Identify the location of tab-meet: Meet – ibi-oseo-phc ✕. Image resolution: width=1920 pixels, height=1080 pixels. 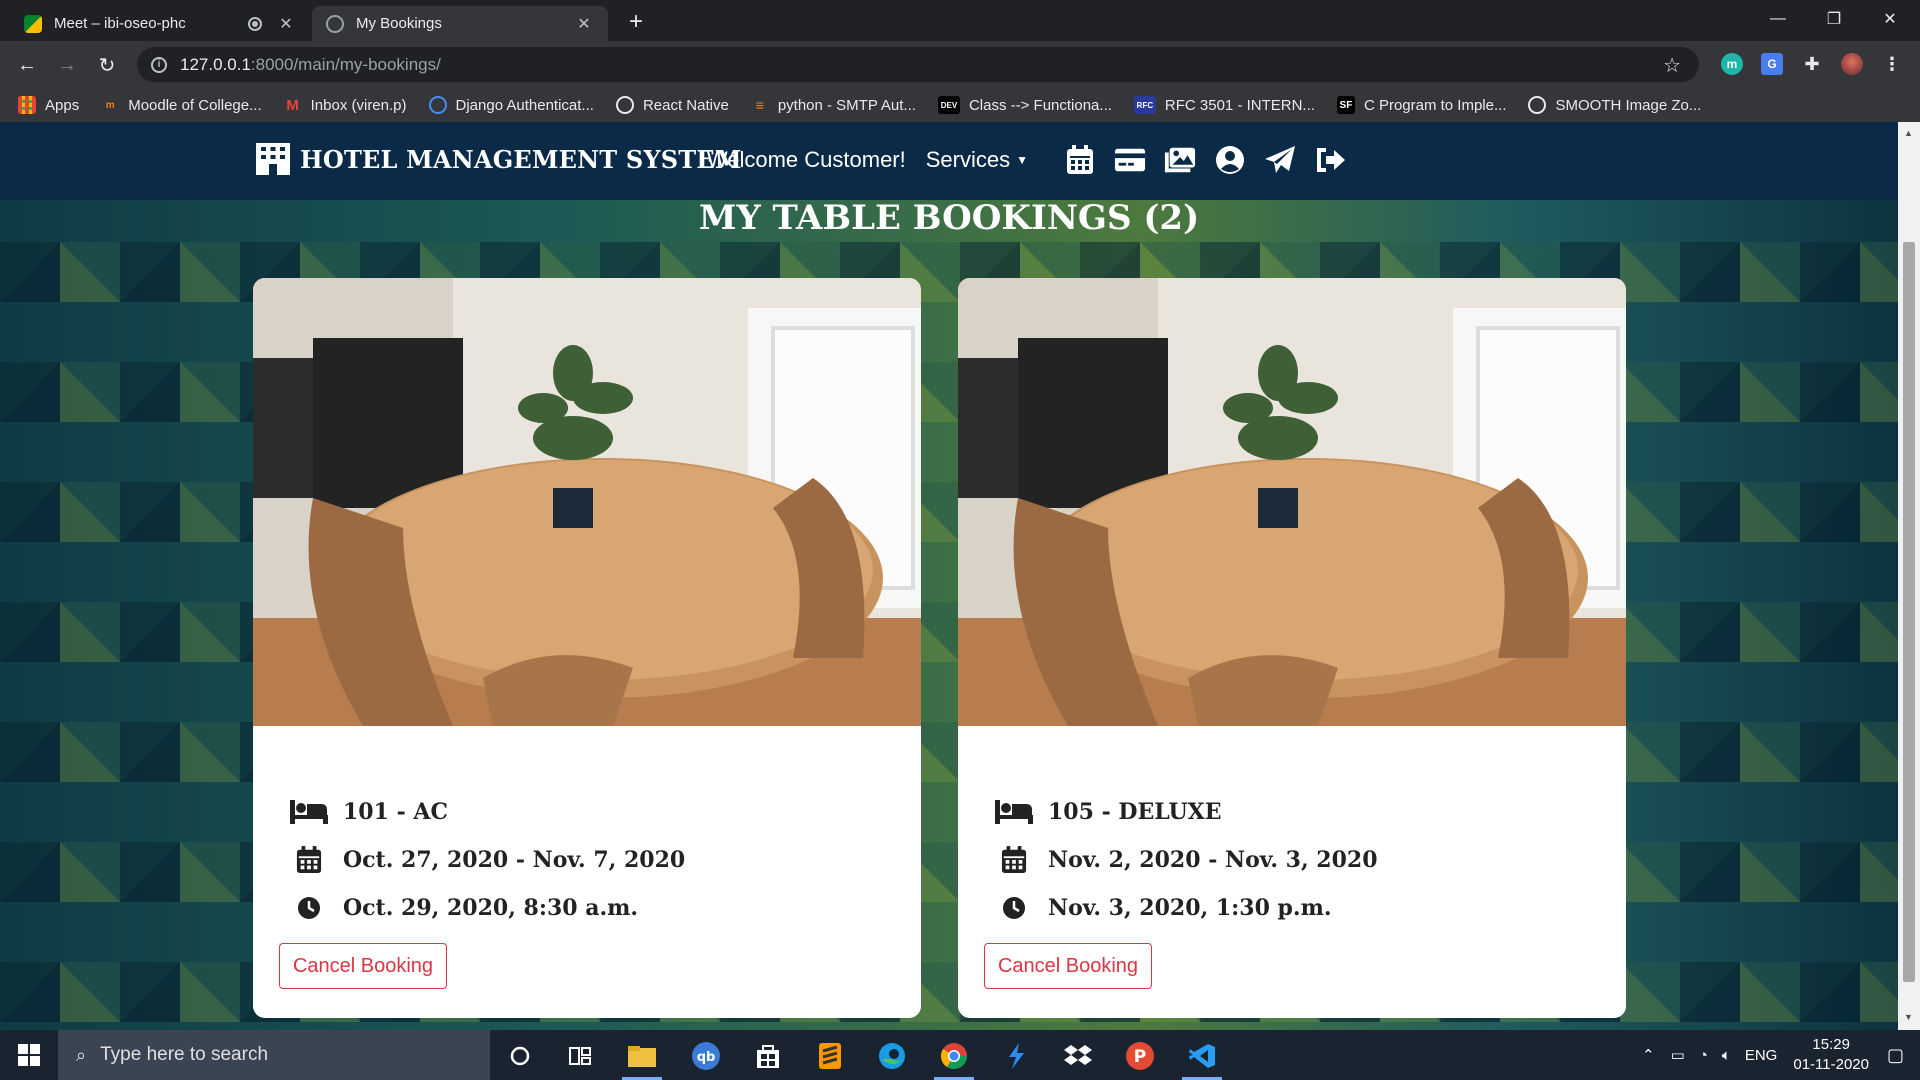
(160, 23).